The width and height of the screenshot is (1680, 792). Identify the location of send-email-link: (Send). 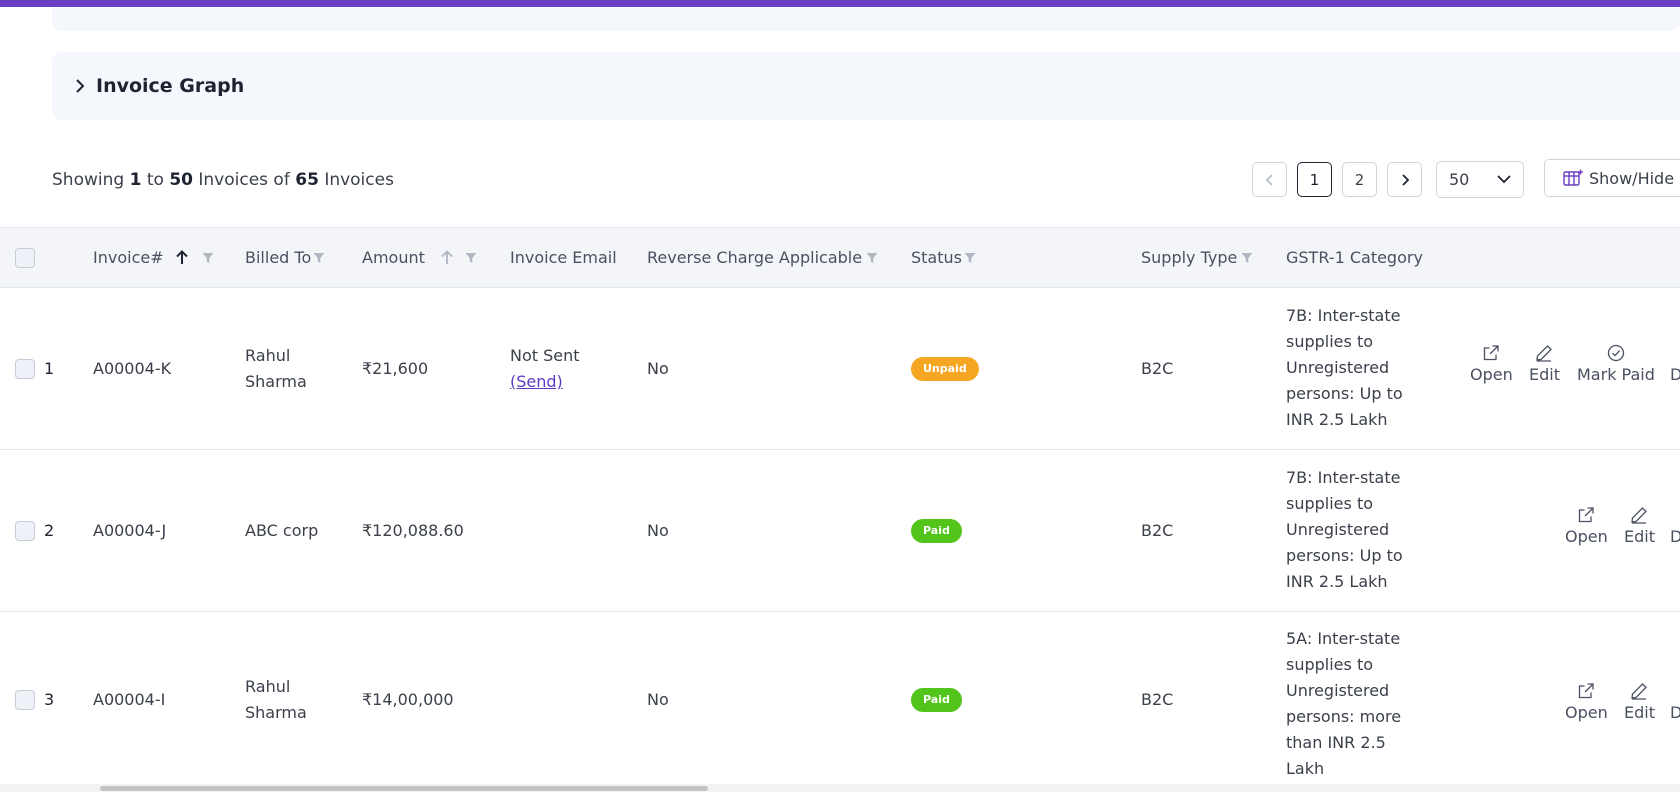
(545, 382).